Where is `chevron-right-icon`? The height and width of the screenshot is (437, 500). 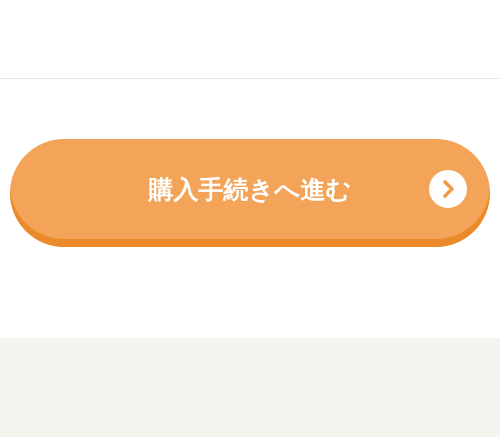 chevron-right-icon is located at coordinates (448, 189).